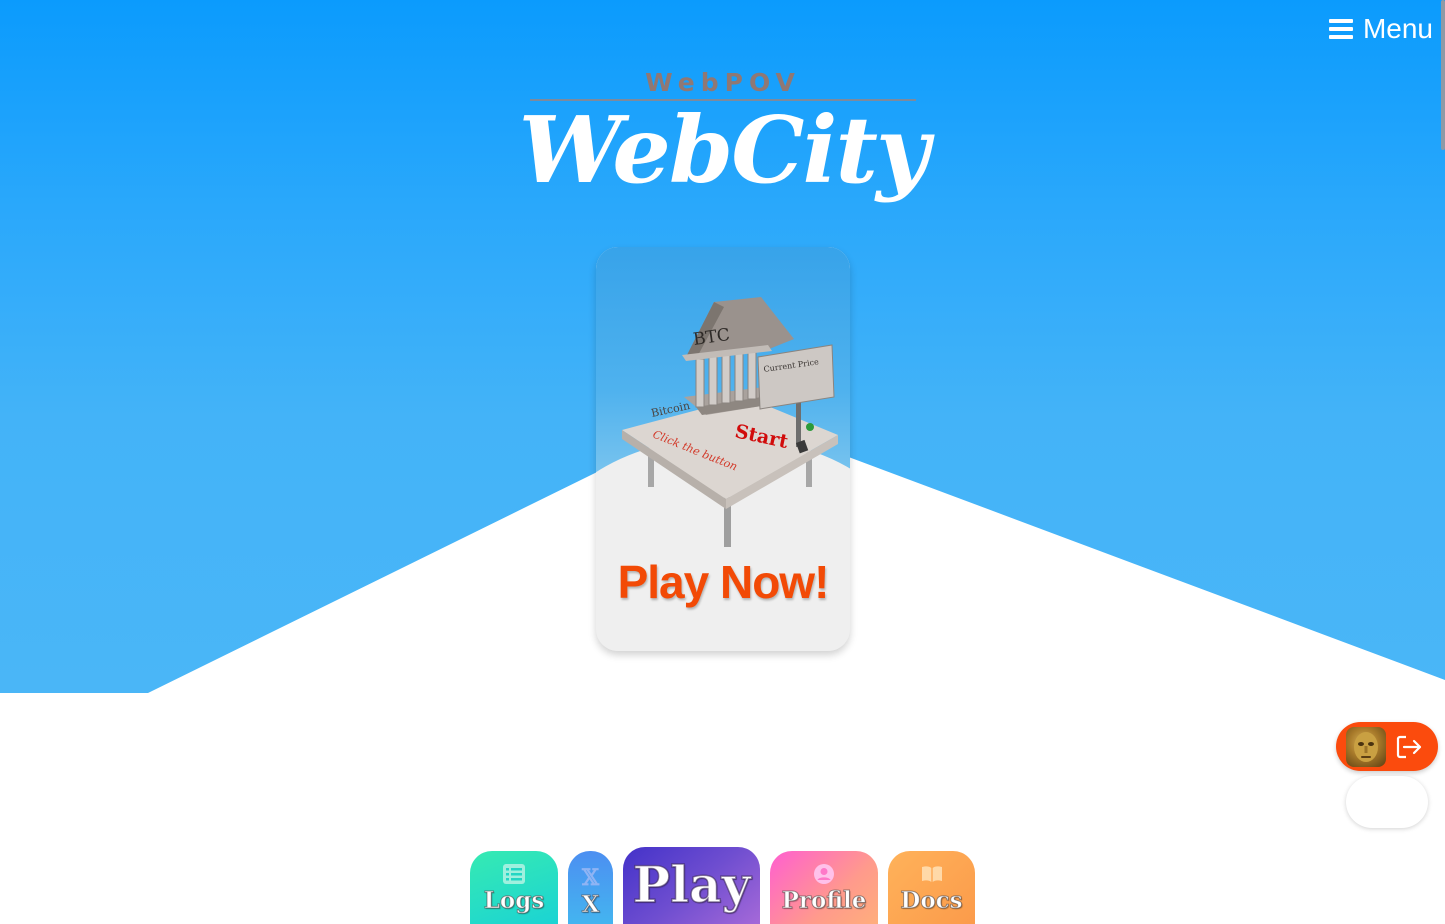 The height and width of the screenshot is (924, 1445). I want to click on menu-label: Menu, so click(1397, 28).